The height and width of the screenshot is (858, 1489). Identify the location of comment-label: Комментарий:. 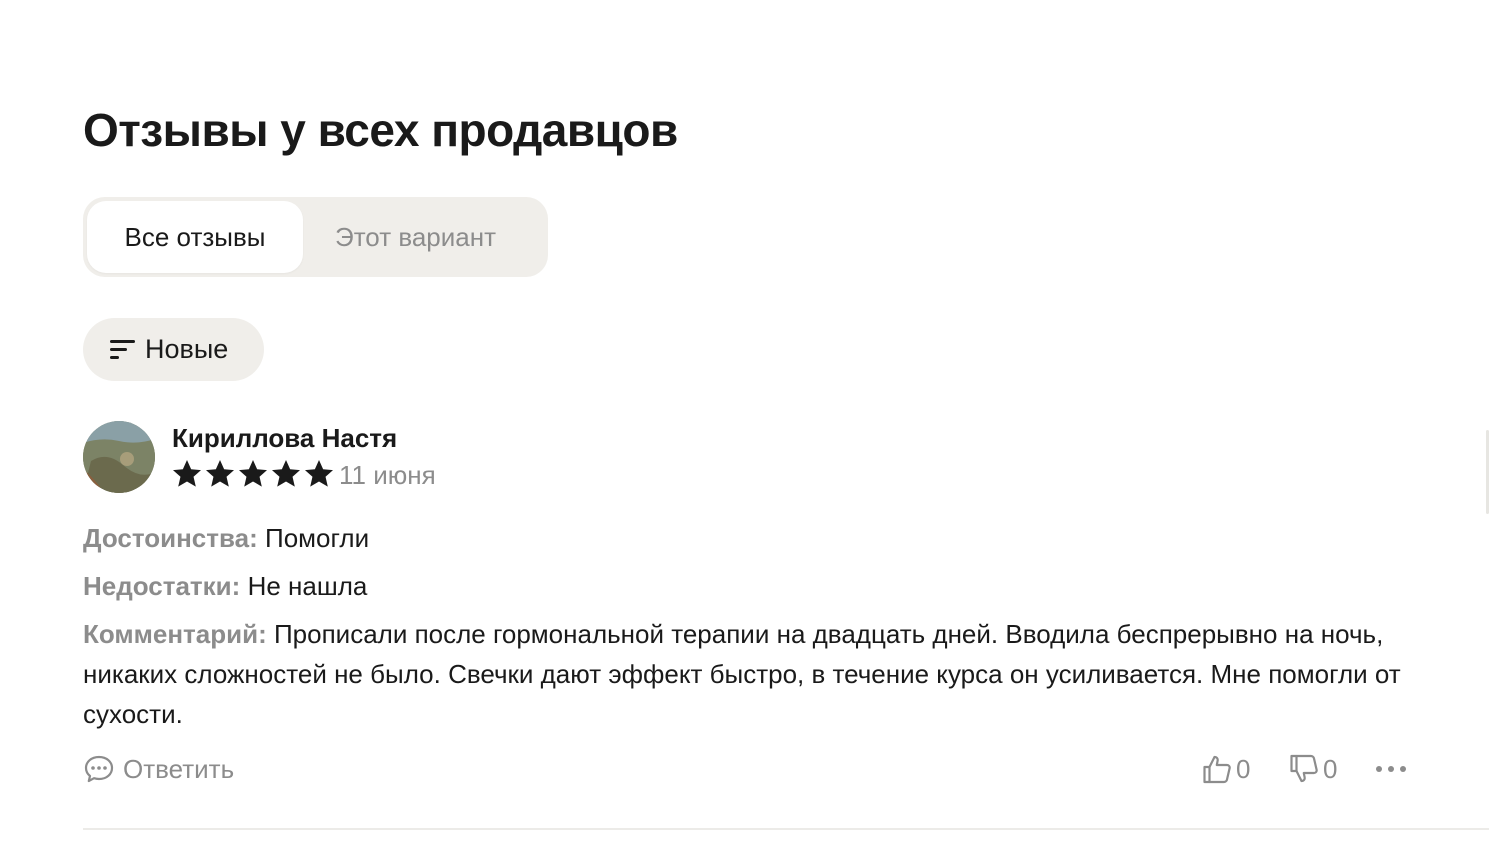
(175, 634).